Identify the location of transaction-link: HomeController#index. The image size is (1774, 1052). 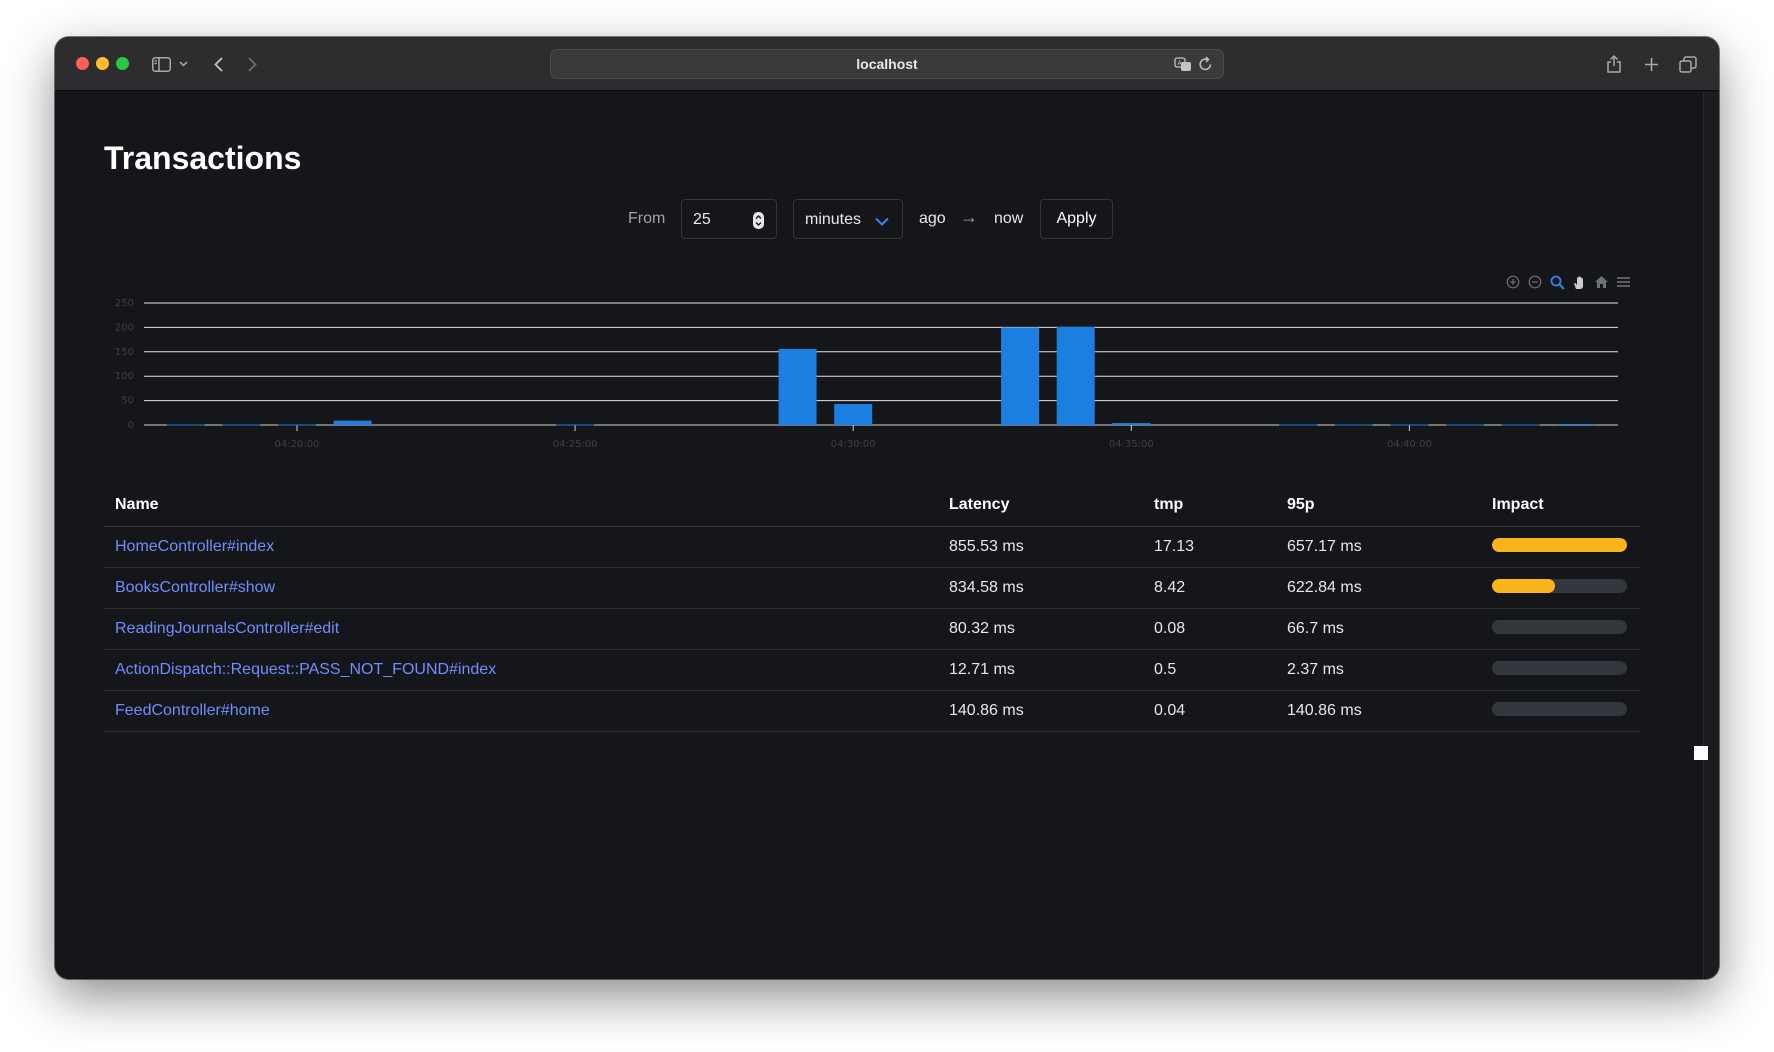
(194, 546).